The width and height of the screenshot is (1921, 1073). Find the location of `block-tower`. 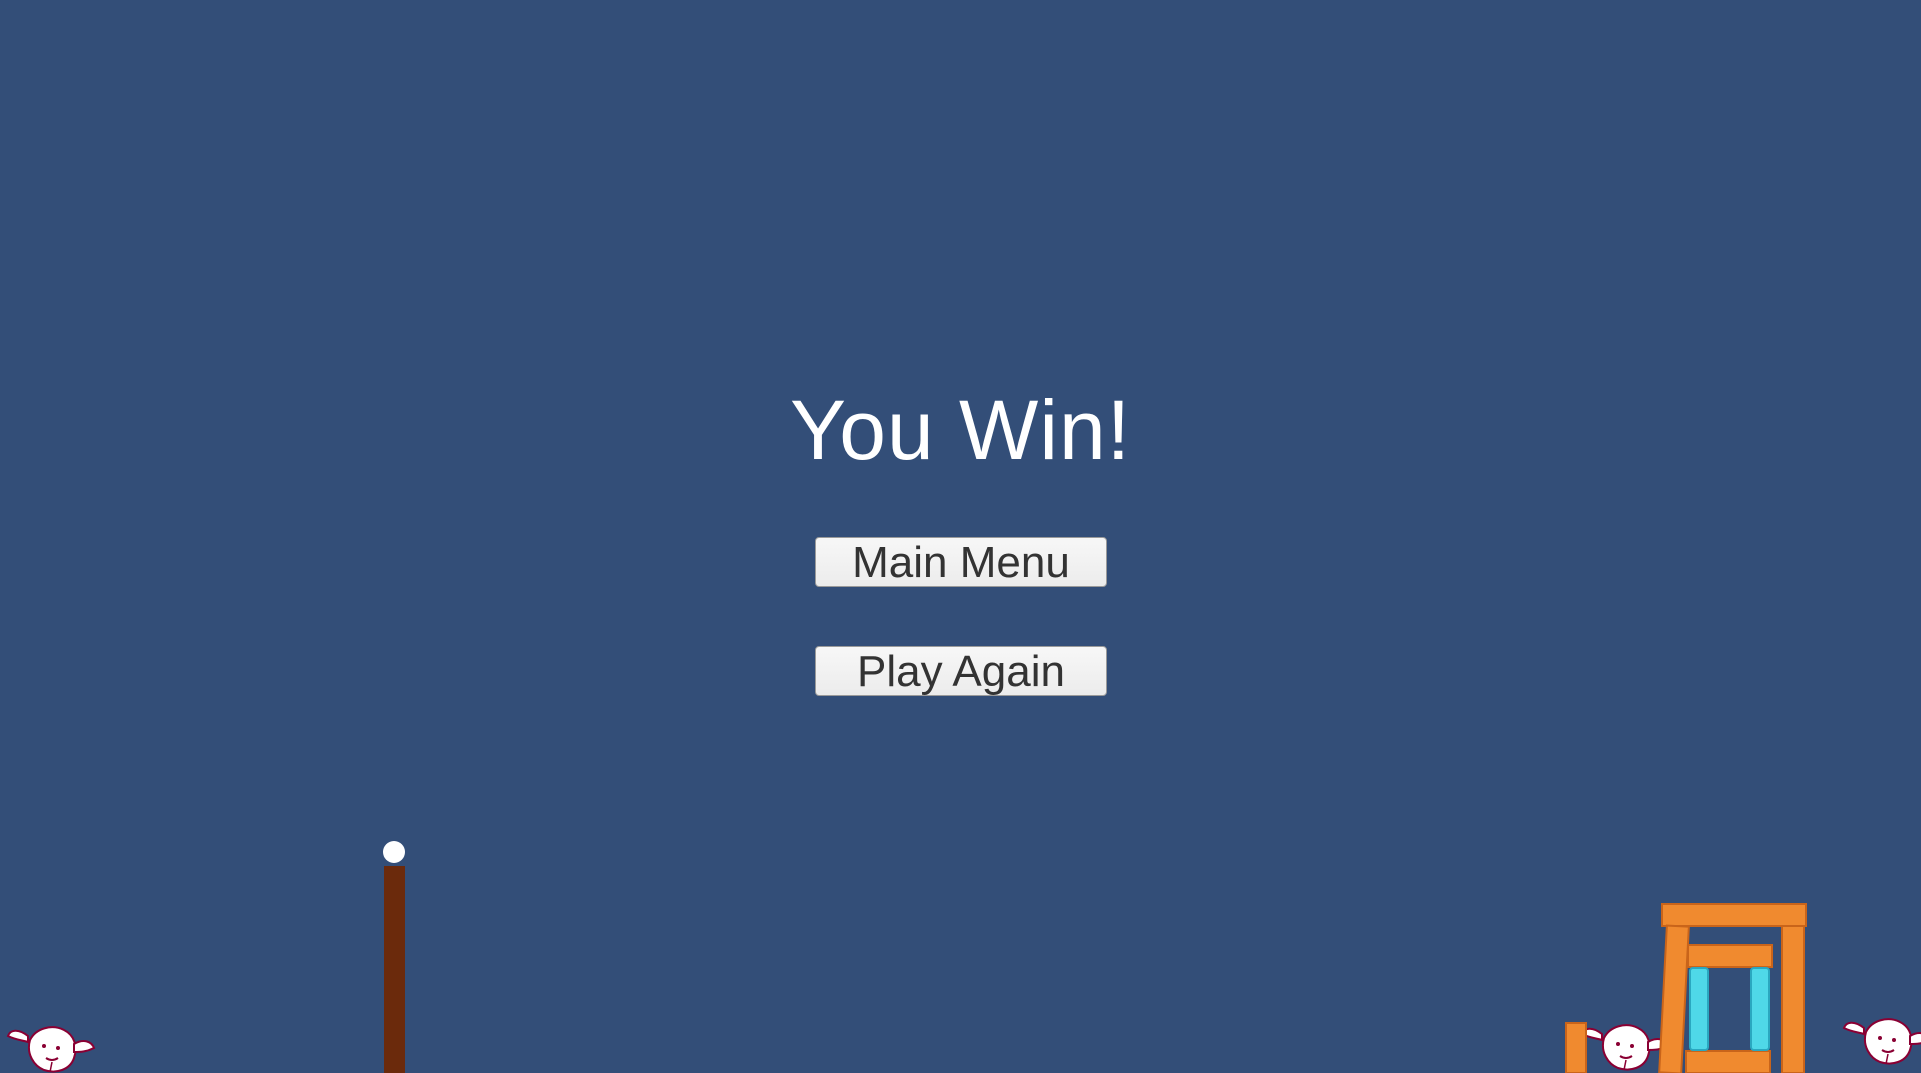

block-tower is located at coordinates (1686, 988).